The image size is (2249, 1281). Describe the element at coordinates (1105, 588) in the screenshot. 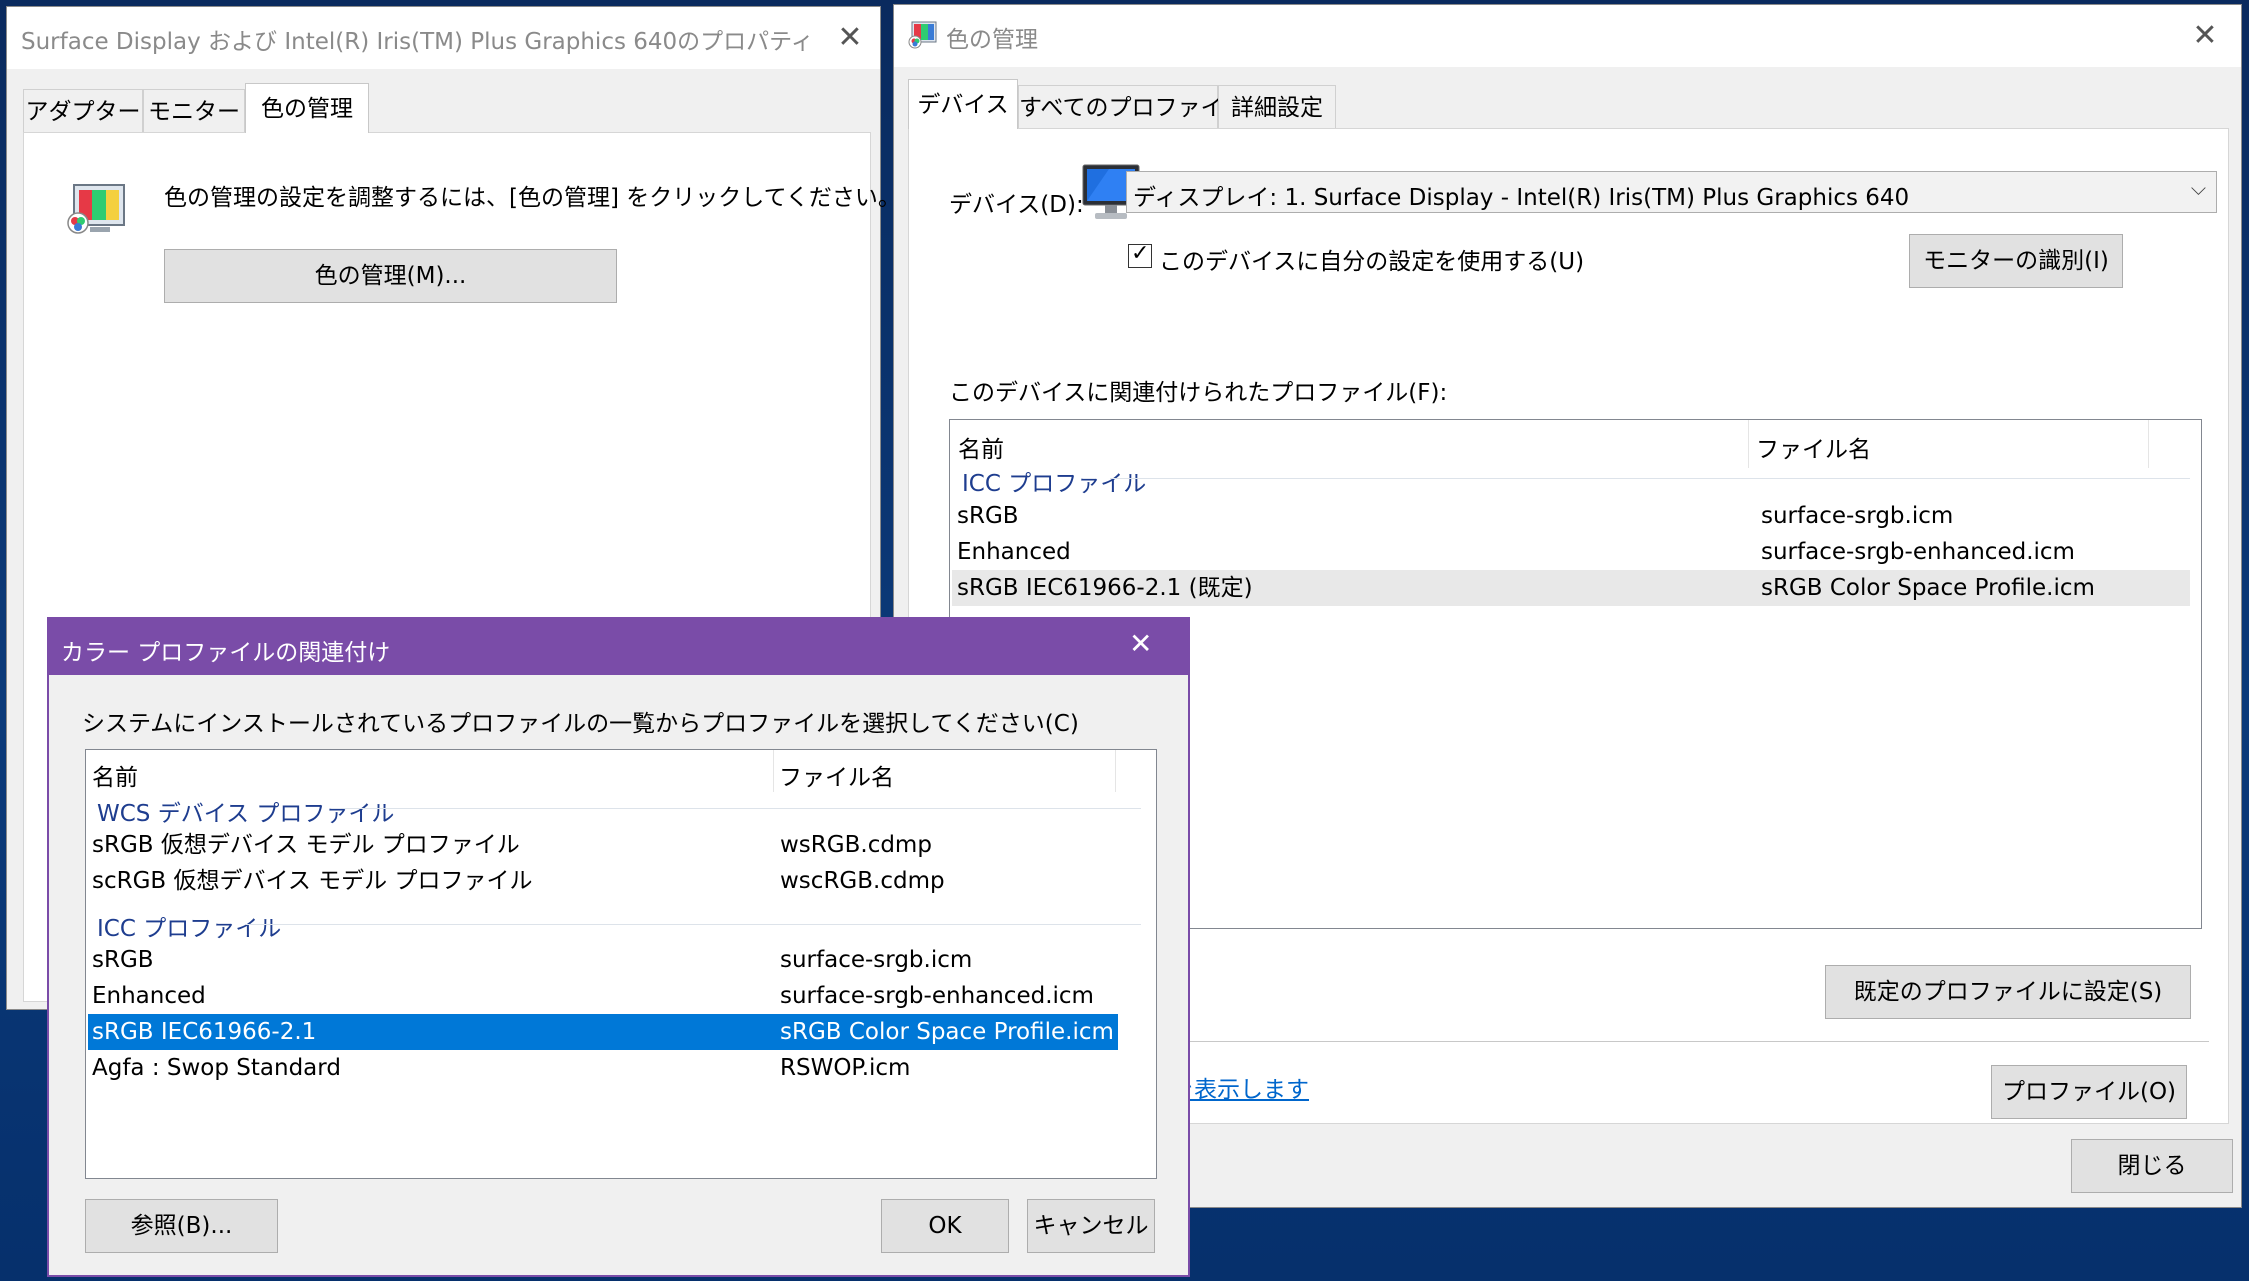

I see `profile-name: sRGB IEC61966-2.1 (既定)` at that location.